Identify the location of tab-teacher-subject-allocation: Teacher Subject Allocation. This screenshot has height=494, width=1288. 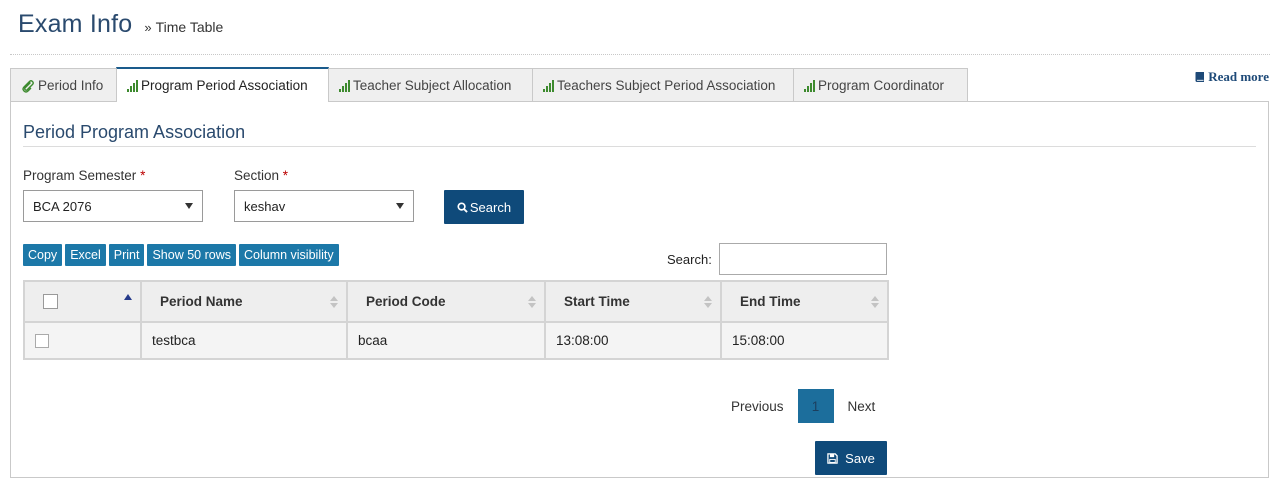
(430, 85).